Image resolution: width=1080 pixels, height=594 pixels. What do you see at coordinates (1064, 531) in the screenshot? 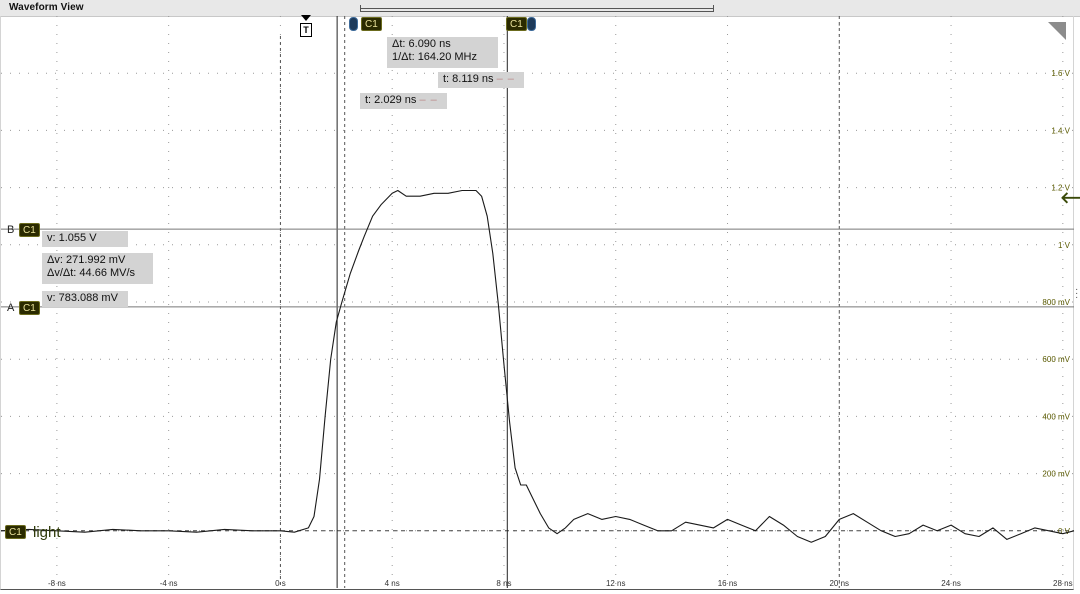
I see `y-tick-label: 0 V` at bounding box center [1064, 531].